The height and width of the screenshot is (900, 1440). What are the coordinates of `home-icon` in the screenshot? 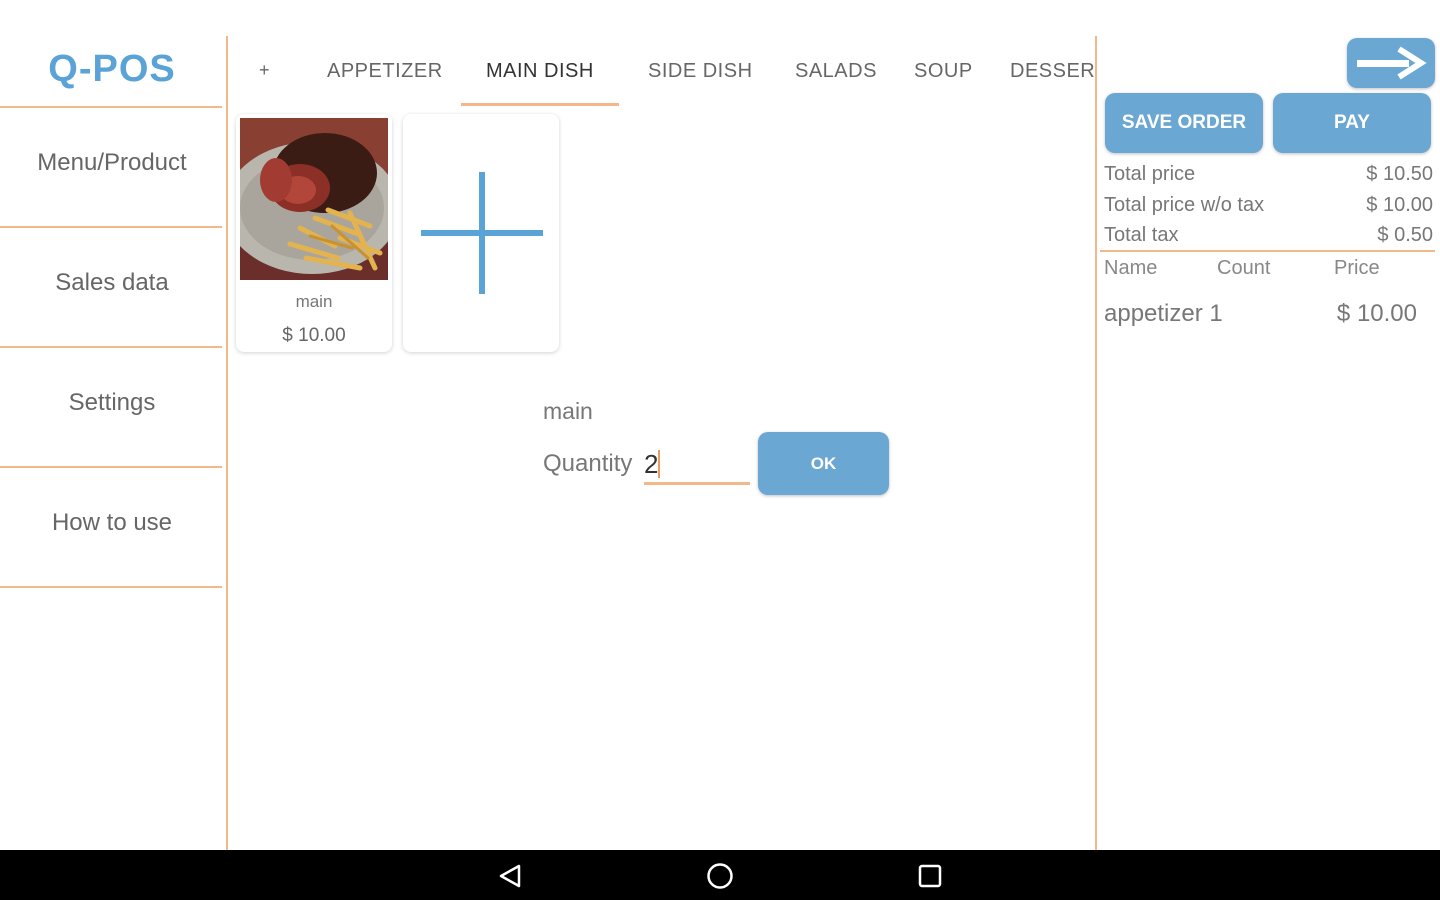 It's located at (720, 876).